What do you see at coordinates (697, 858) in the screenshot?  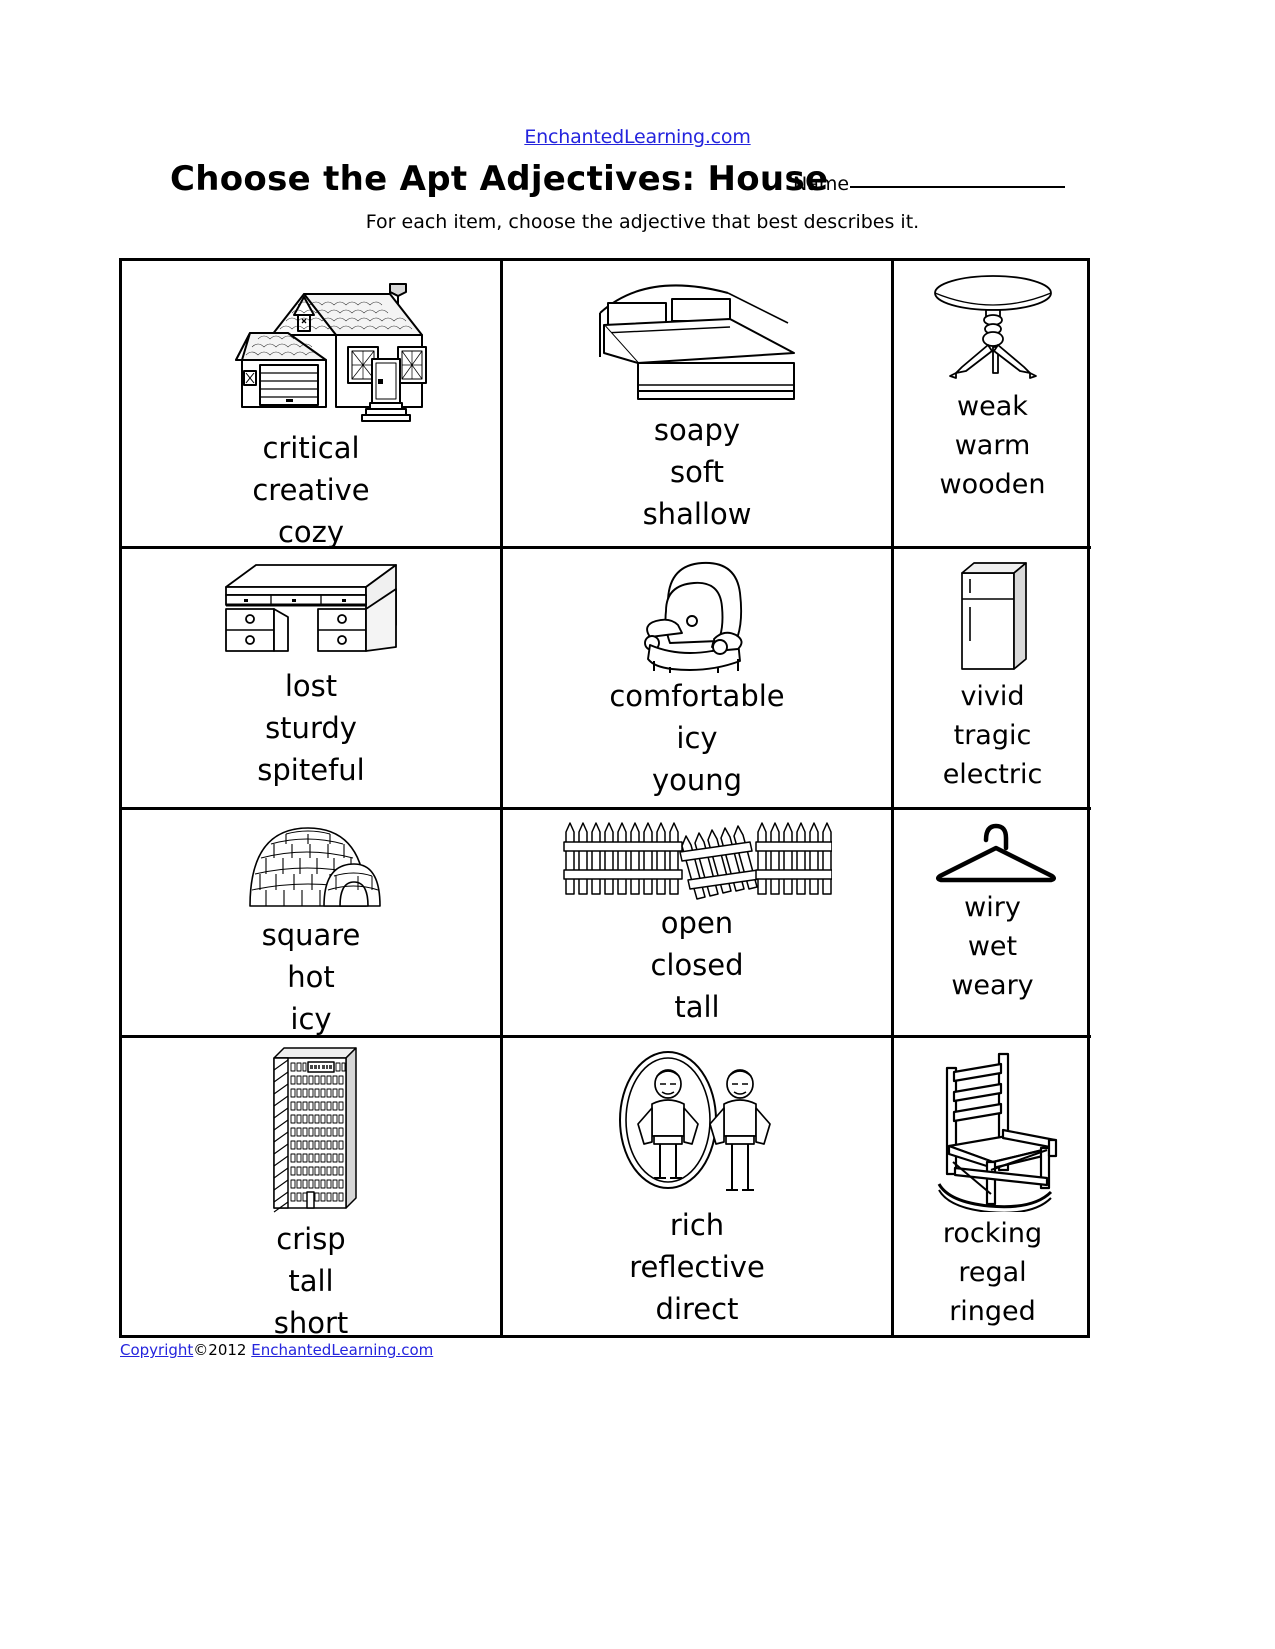 I see `fence-gate-icon` at bounding box center [697, 858].